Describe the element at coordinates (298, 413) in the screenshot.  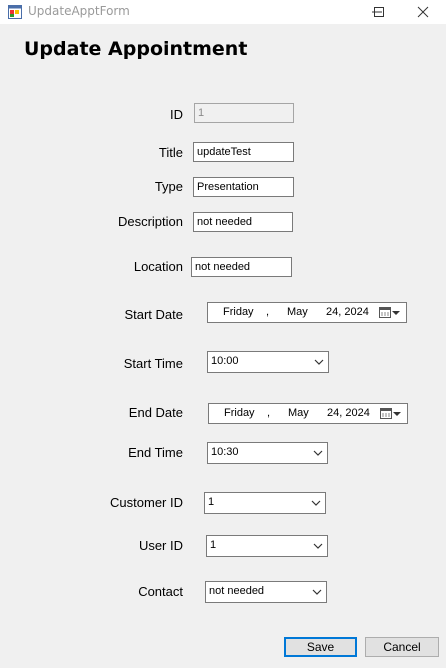
I see `end-date-month: May` at that location.